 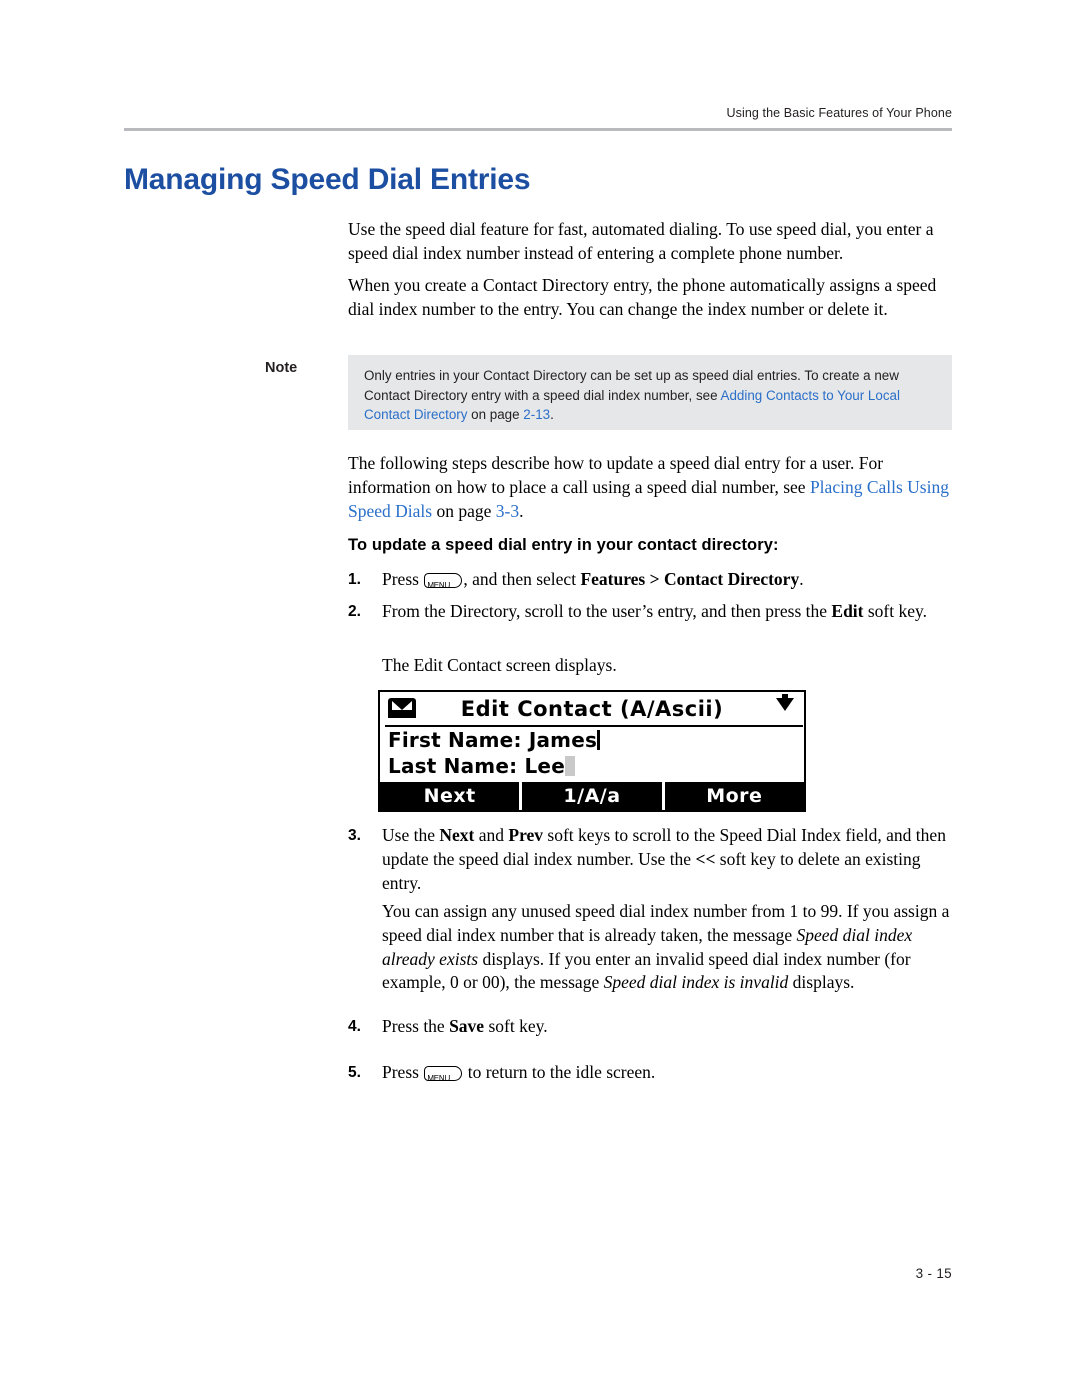 I want to click on step-4-number: 4., so click(x=354, y=1026).